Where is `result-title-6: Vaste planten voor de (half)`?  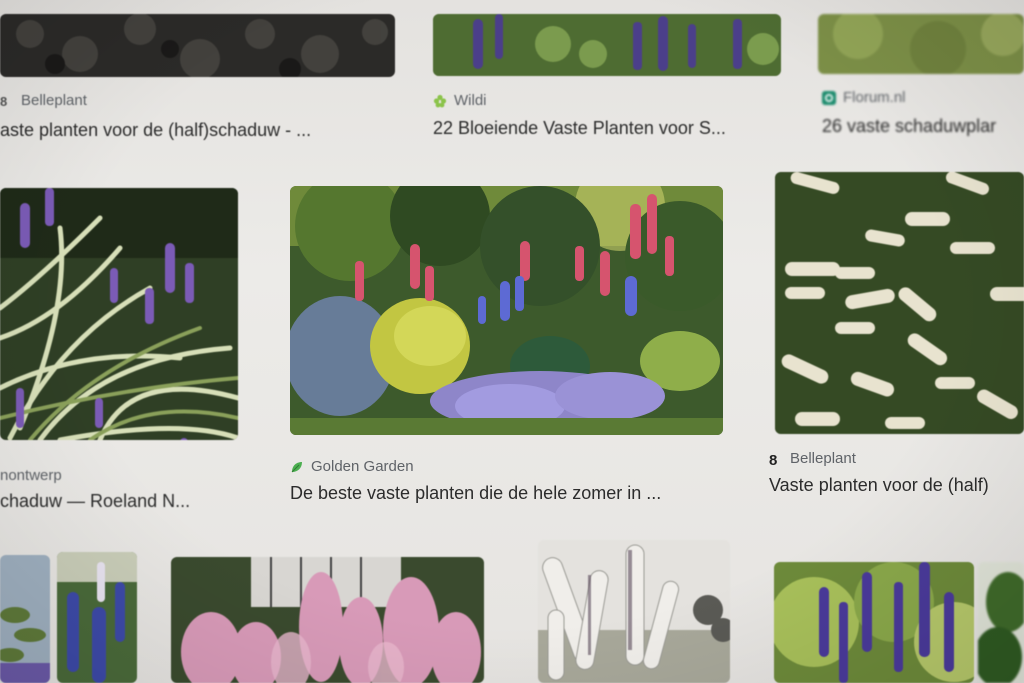 result-title-6: Vaste planten voor de (half) is located at coordinates (896, 485).